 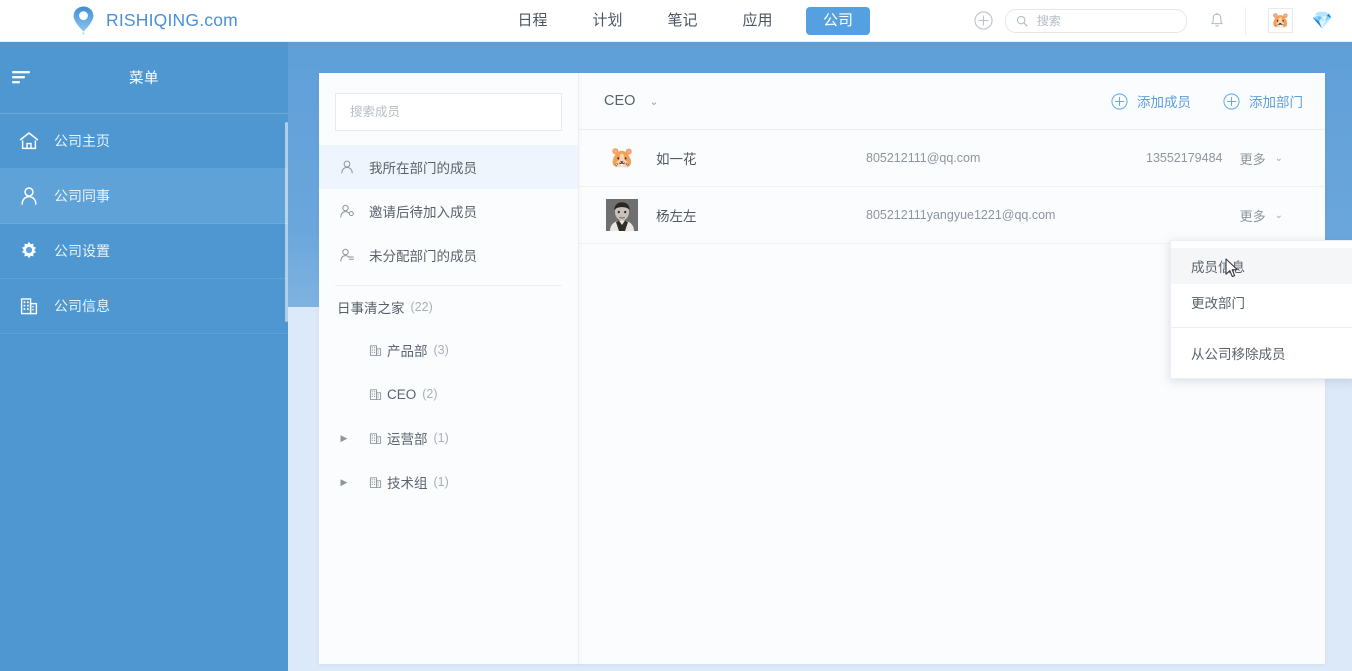 I want to click on main-navigation: 日程 计划 笔记 应用 公司, so click(x=688, y=20).